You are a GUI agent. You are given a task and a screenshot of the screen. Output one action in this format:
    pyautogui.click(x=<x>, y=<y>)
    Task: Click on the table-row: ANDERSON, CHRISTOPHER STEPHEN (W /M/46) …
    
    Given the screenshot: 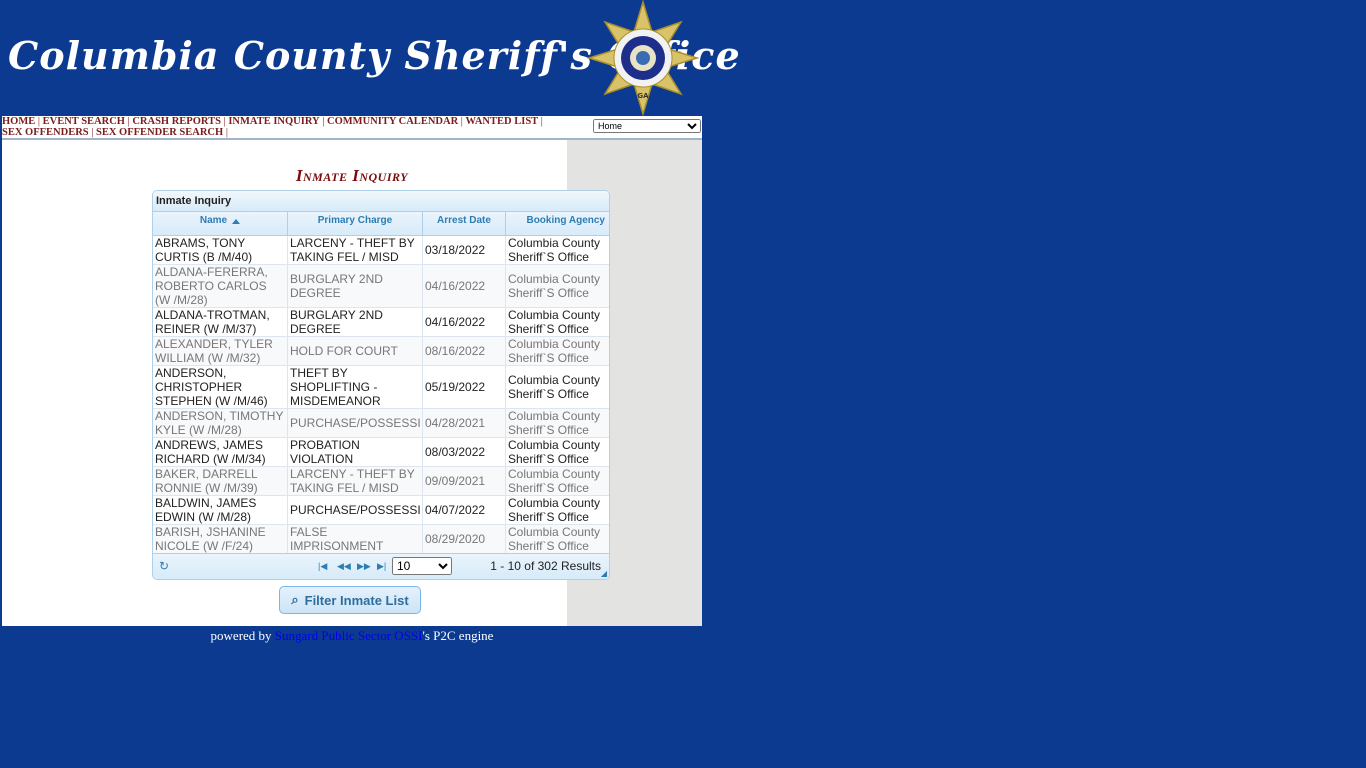 What is the action you would take?
    pyautogui.click(x=381, y=387)
    